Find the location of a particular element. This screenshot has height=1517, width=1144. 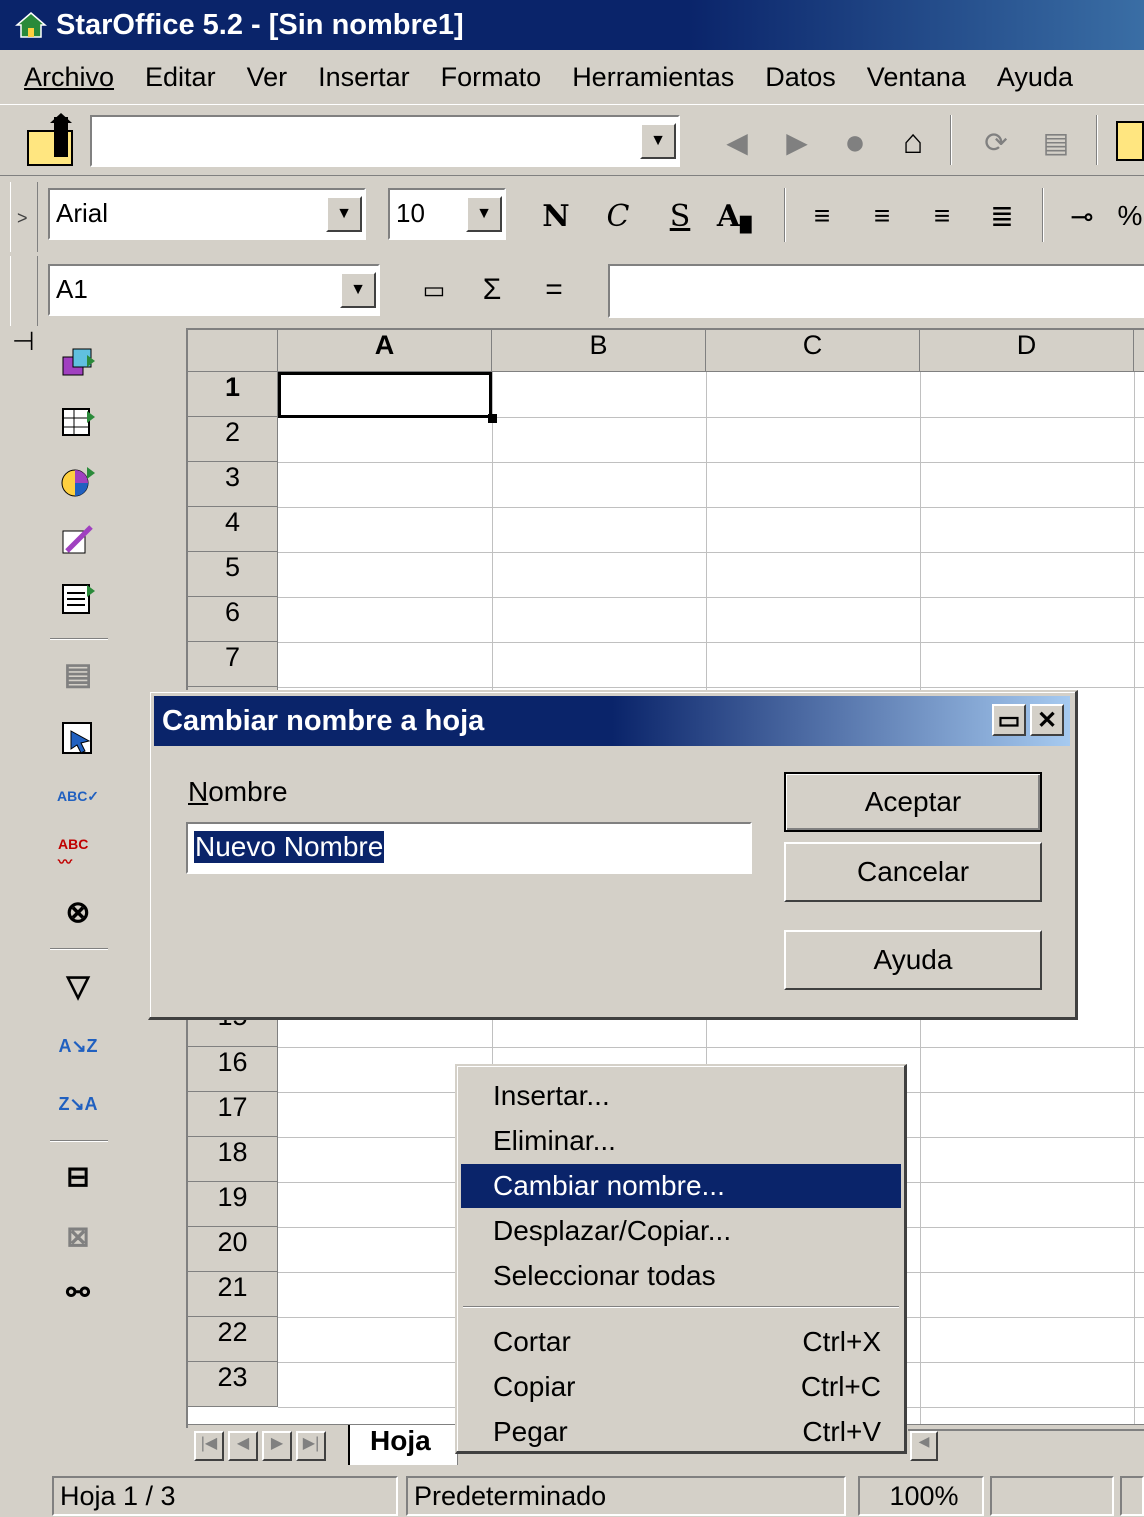

row-header: 17 is located at coordinates (233, 1114).